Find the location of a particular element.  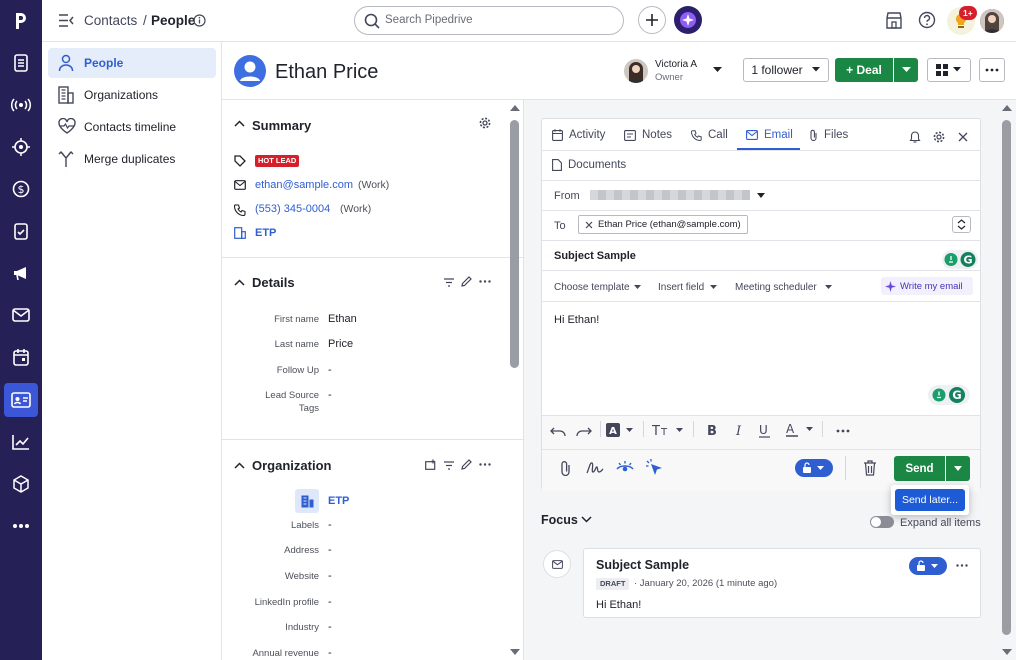

underline-icon: U is located at coordinates (765, 430).